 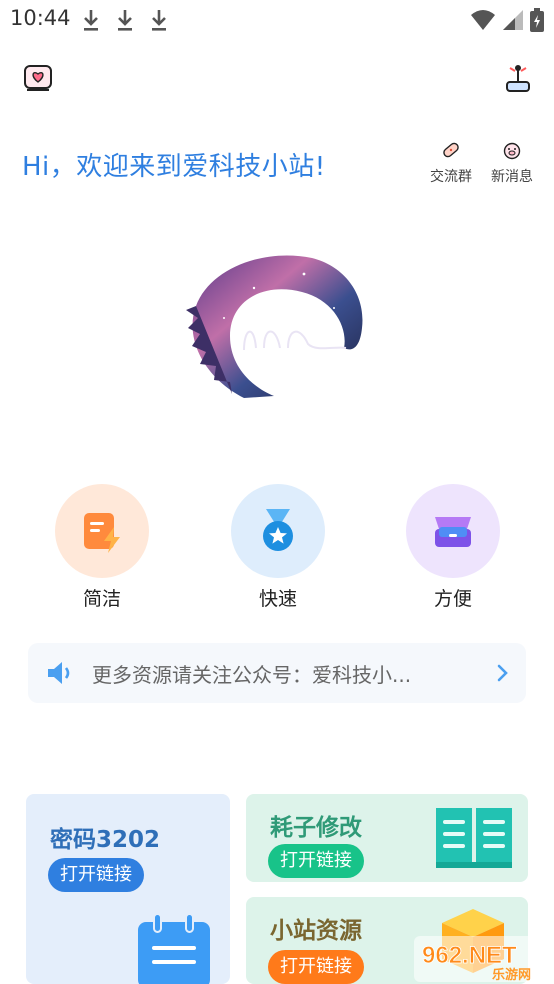 What do you see at coordinates (469, 955) in the screenshot?
I see `svg-text: 962.NET` at bounding box center [469, 955].